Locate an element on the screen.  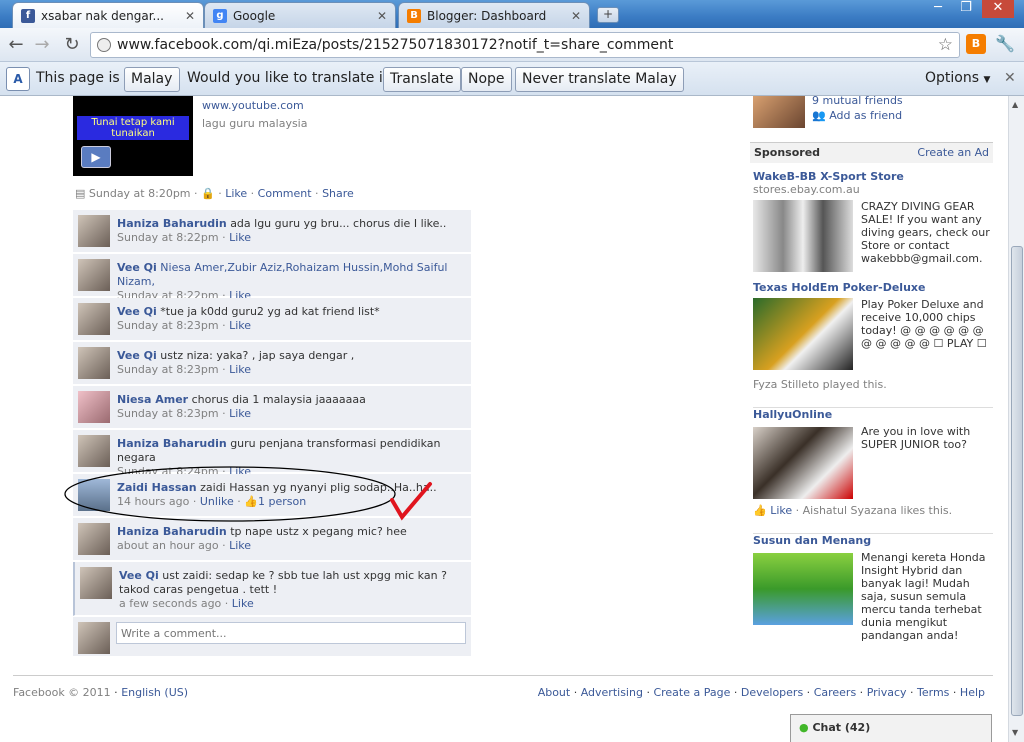
facebook-icon: f is located at coordinates (28, 15).